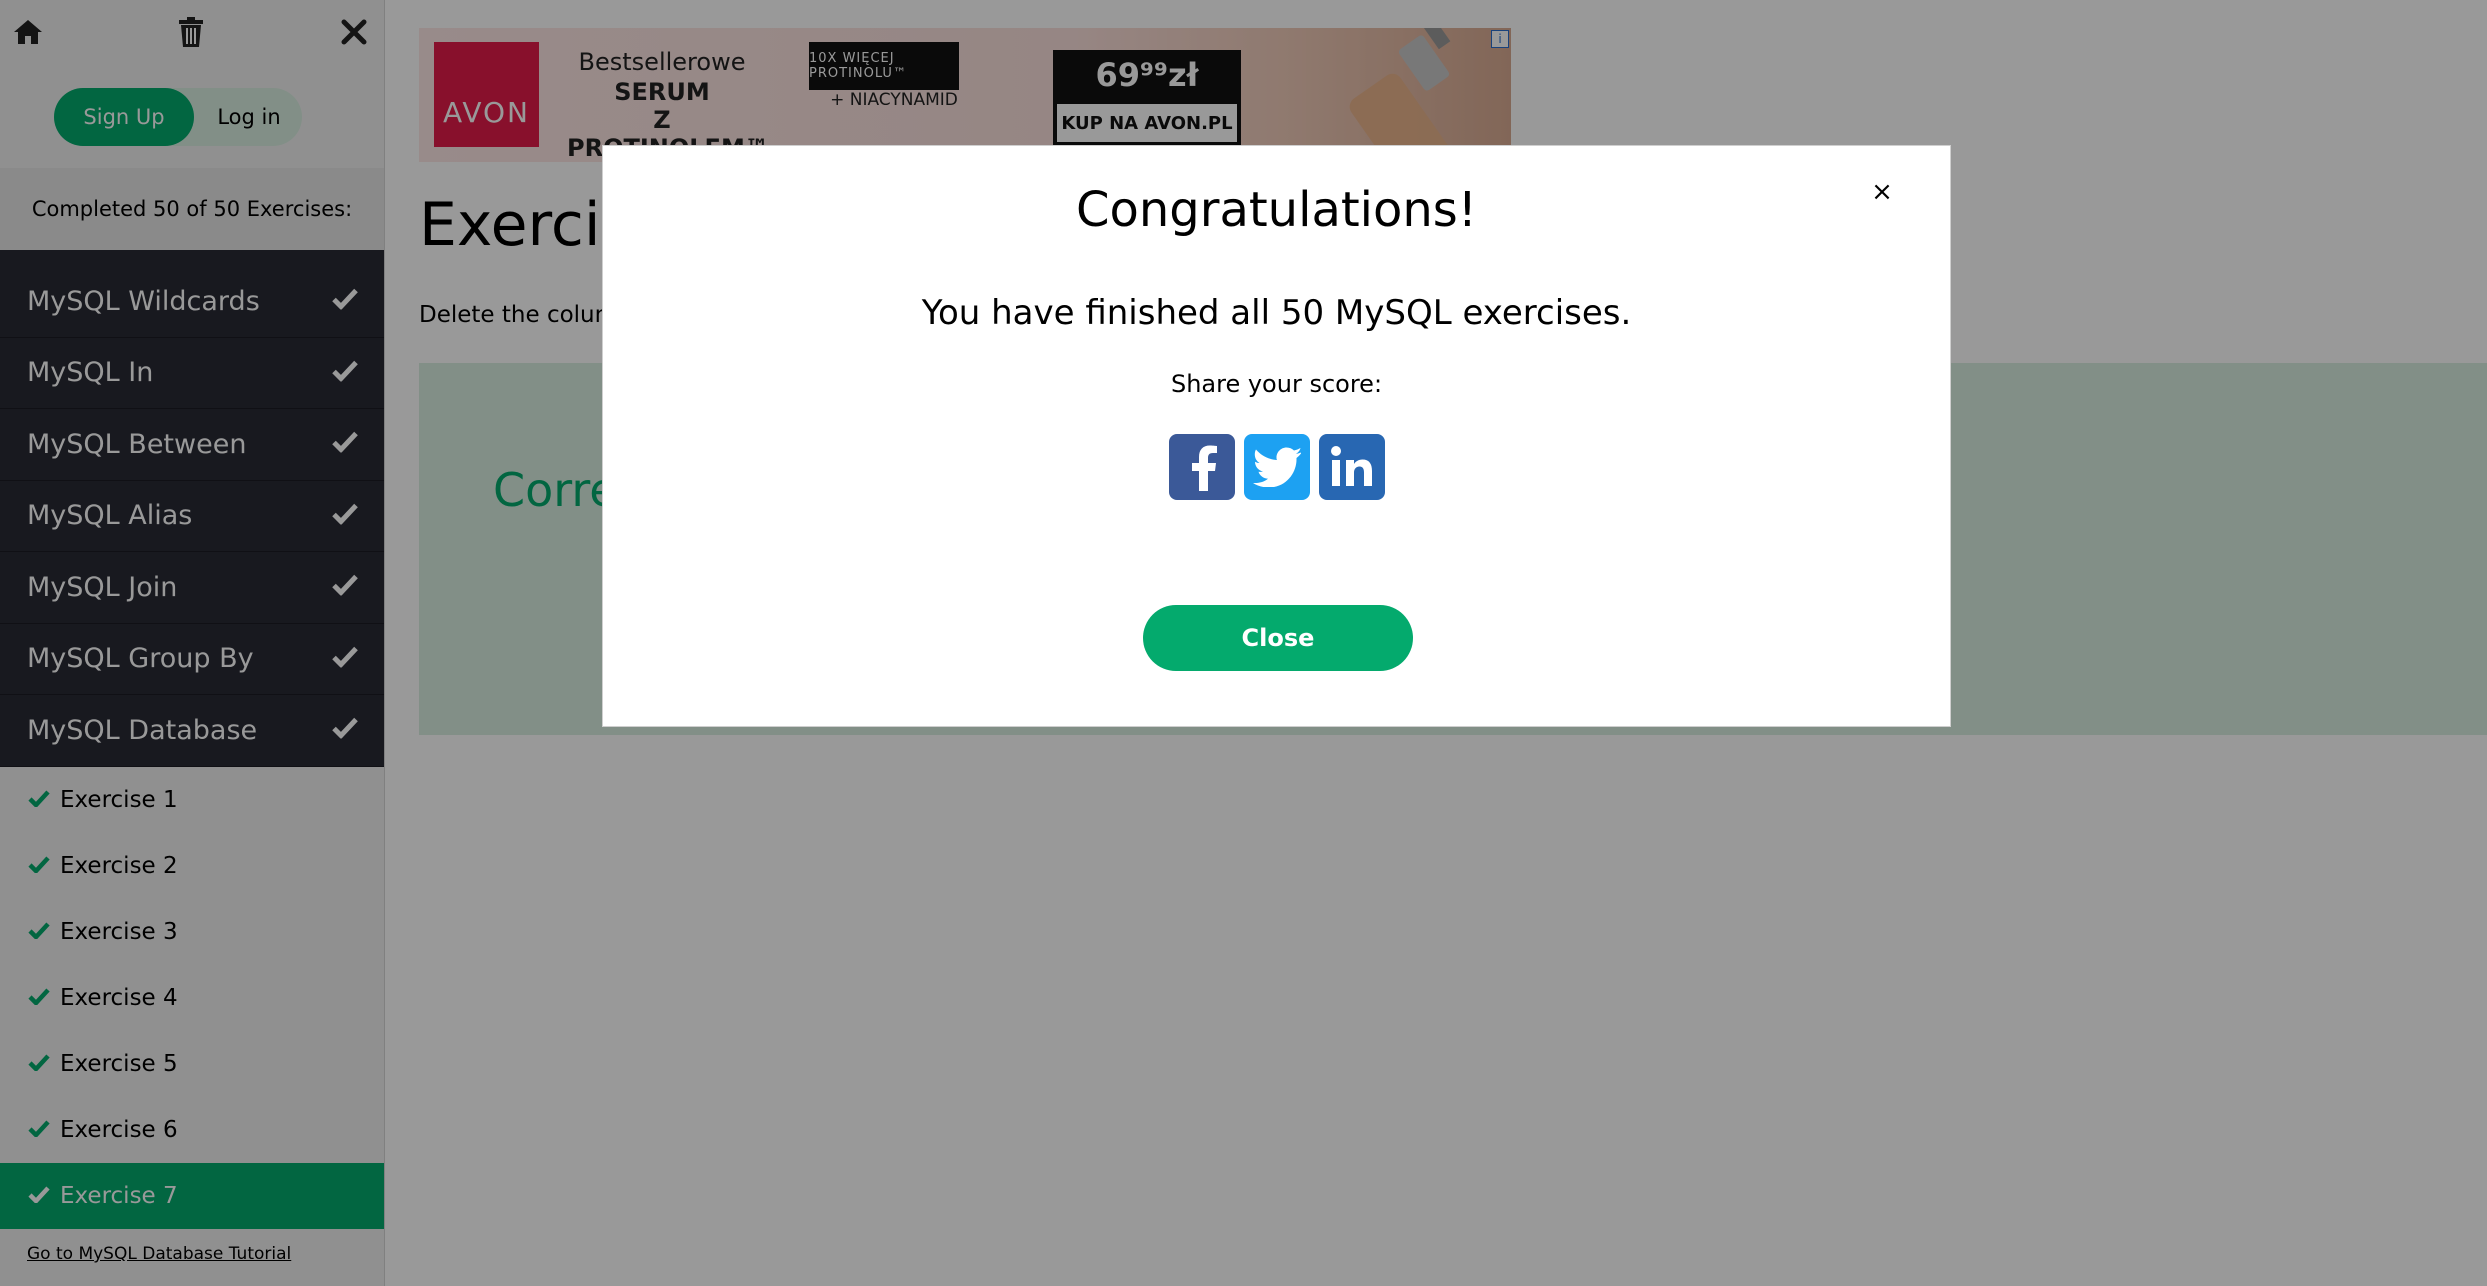  What do you see at coordinates (1278, 638) in the screenshot?
I see `close-button: Close` at bounding box center [1278, 638].